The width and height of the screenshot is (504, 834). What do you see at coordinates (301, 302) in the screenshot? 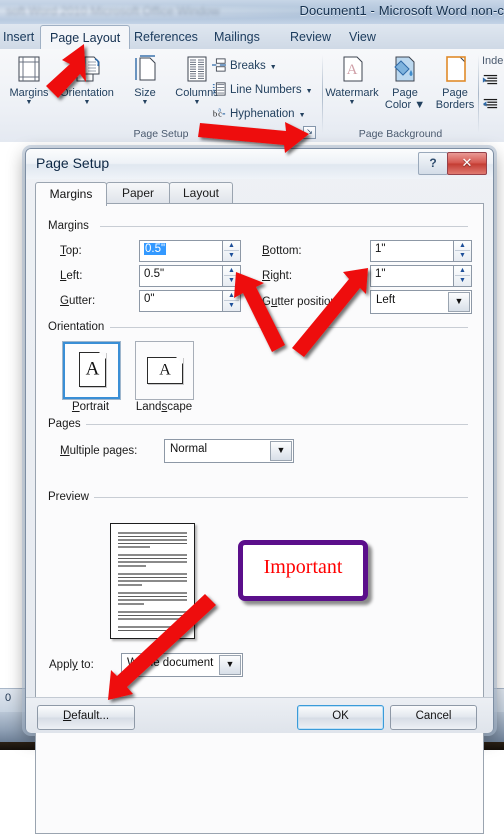
I see `label-gutter-position: Gutter position:` at bounding box center [301, 302].